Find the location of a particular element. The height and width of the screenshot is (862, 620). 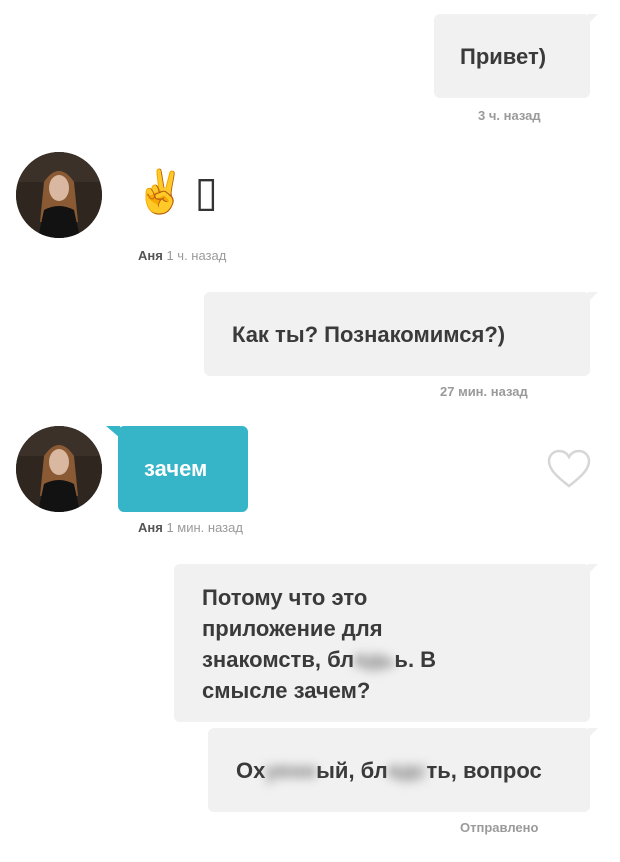

heart-outline-icon is located at coordinates (569, 469).